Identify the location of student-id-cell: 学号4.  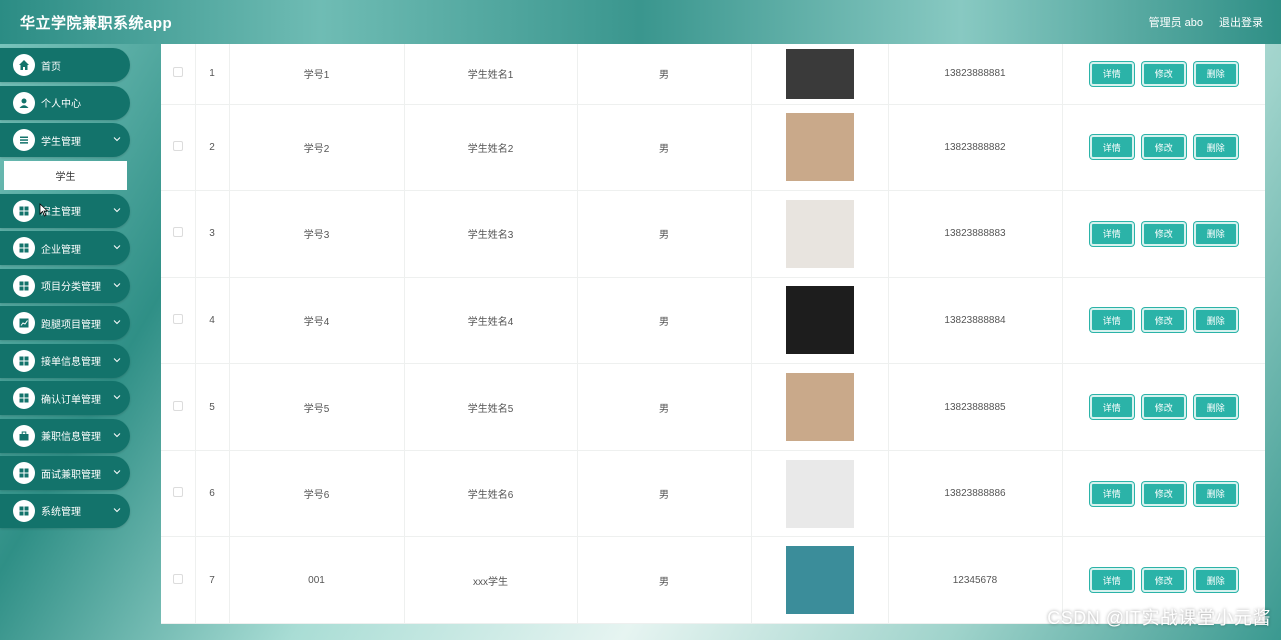
(317, 321).